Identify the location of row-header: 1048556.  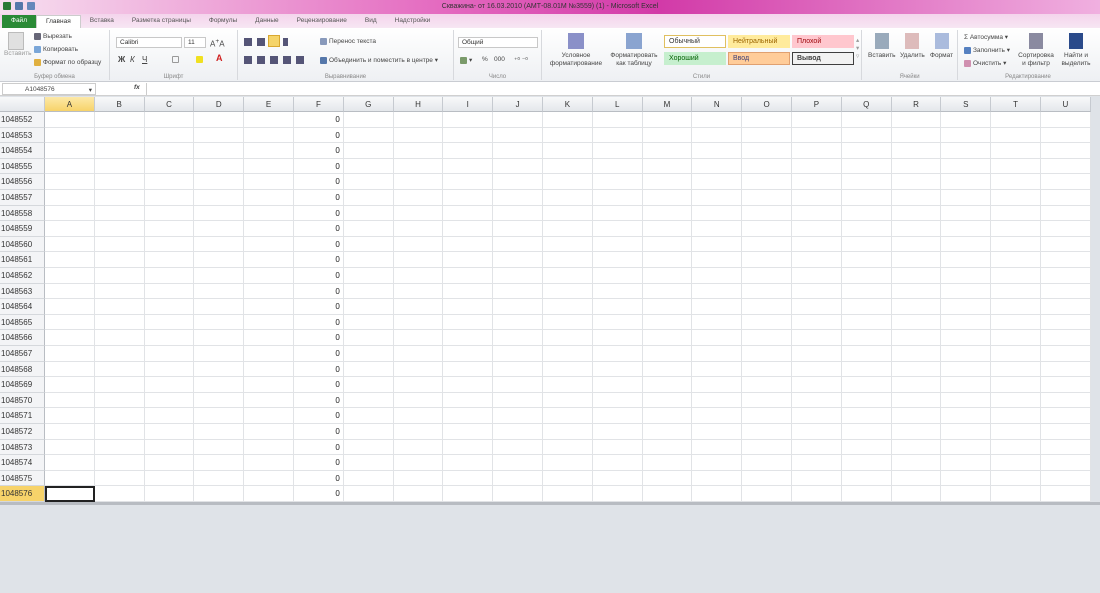
(22, 182).